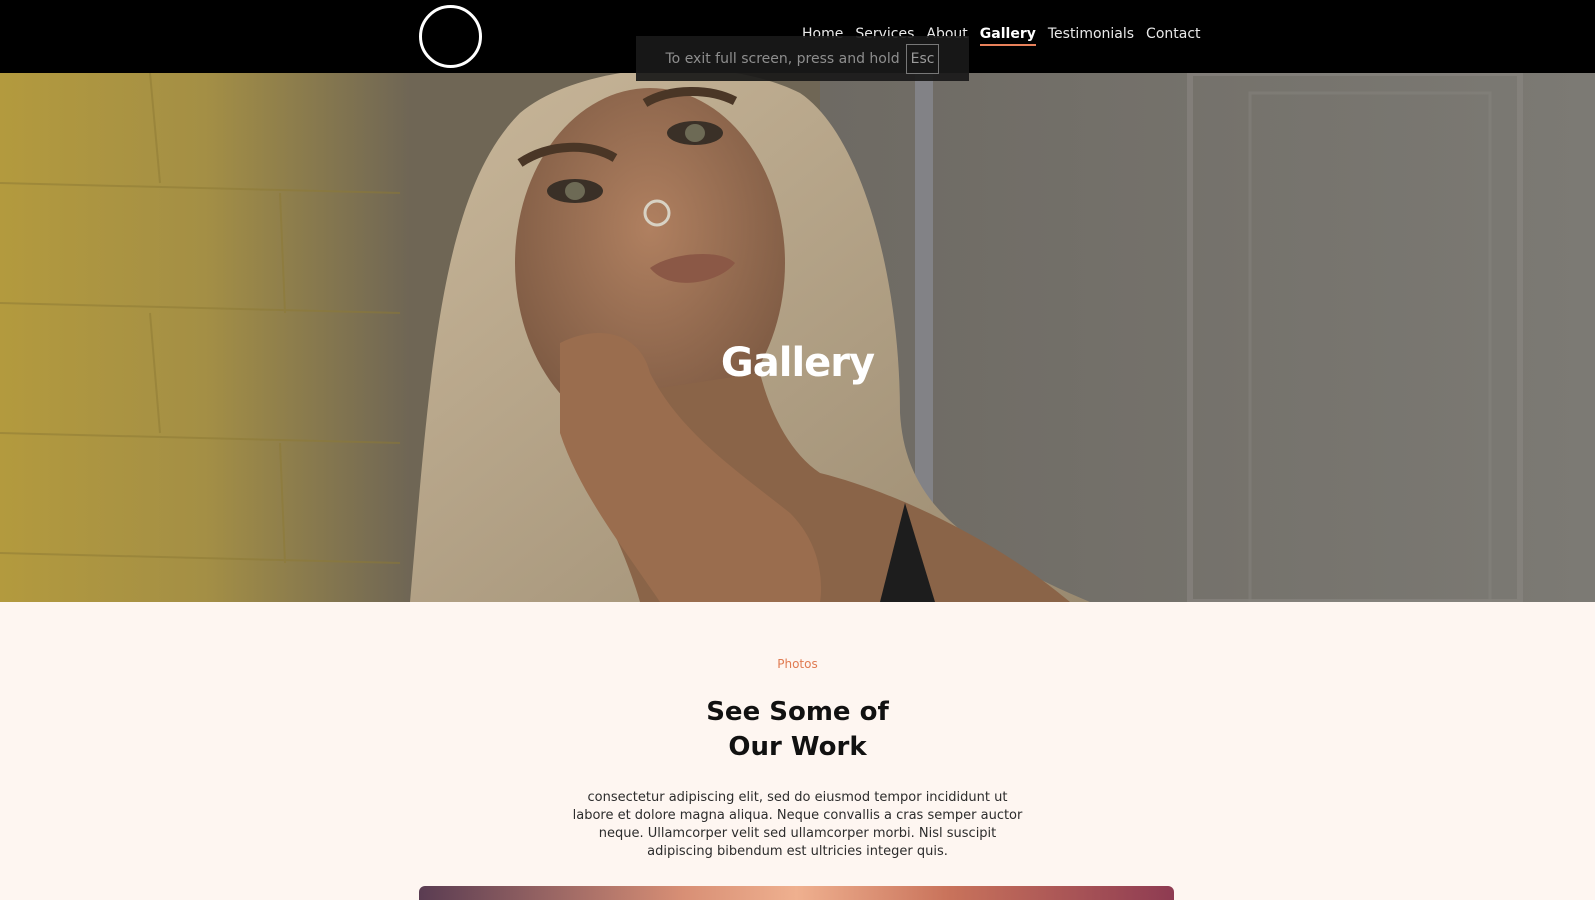  Describe the element at coordinates (797, 362) in the screenshot. I see `hero-title: Gallery` at that location.